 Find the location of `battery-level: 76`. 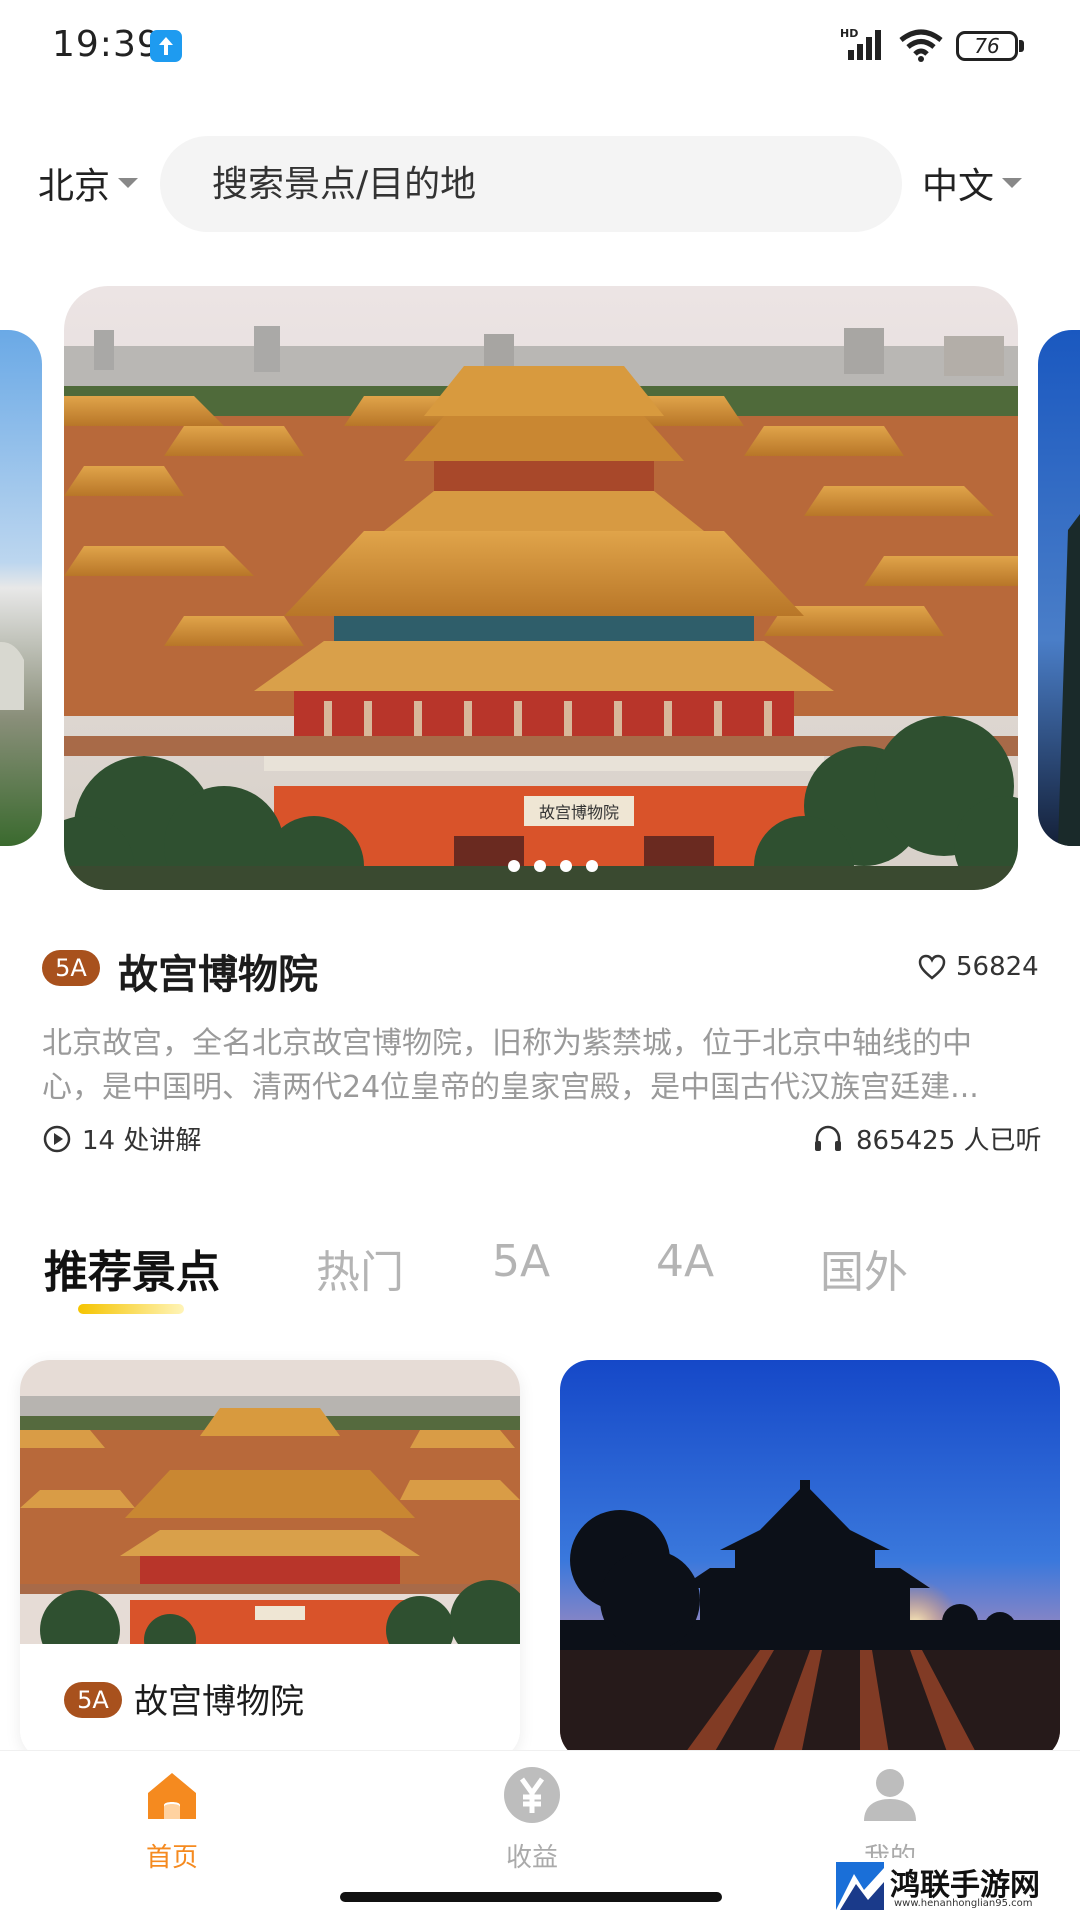

battery-level: 76 is located at coordinates (987, 46).